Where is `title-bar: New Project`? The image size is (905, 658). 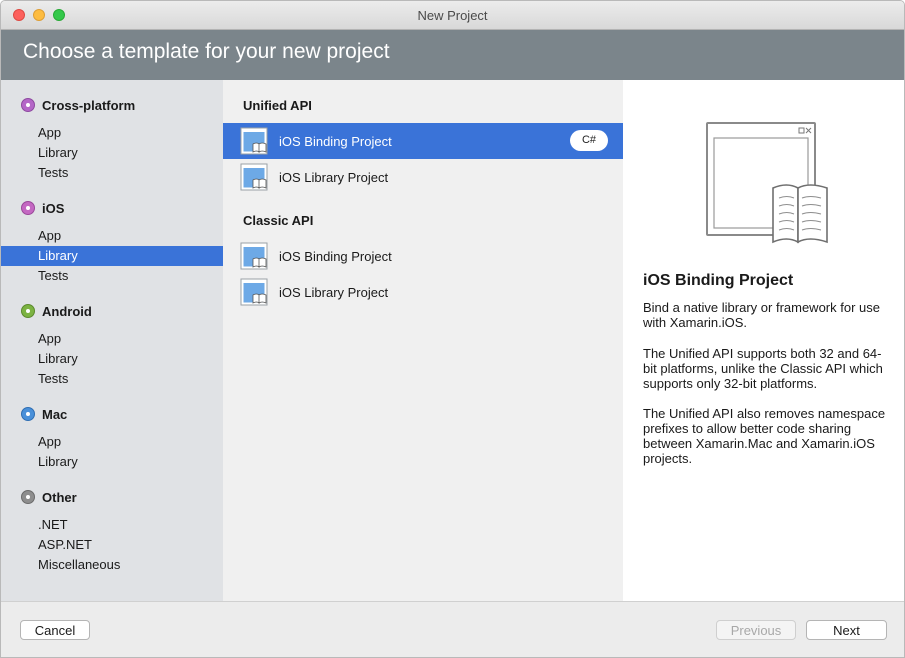
title-bar: New Project is located at coordinates (452, 15).